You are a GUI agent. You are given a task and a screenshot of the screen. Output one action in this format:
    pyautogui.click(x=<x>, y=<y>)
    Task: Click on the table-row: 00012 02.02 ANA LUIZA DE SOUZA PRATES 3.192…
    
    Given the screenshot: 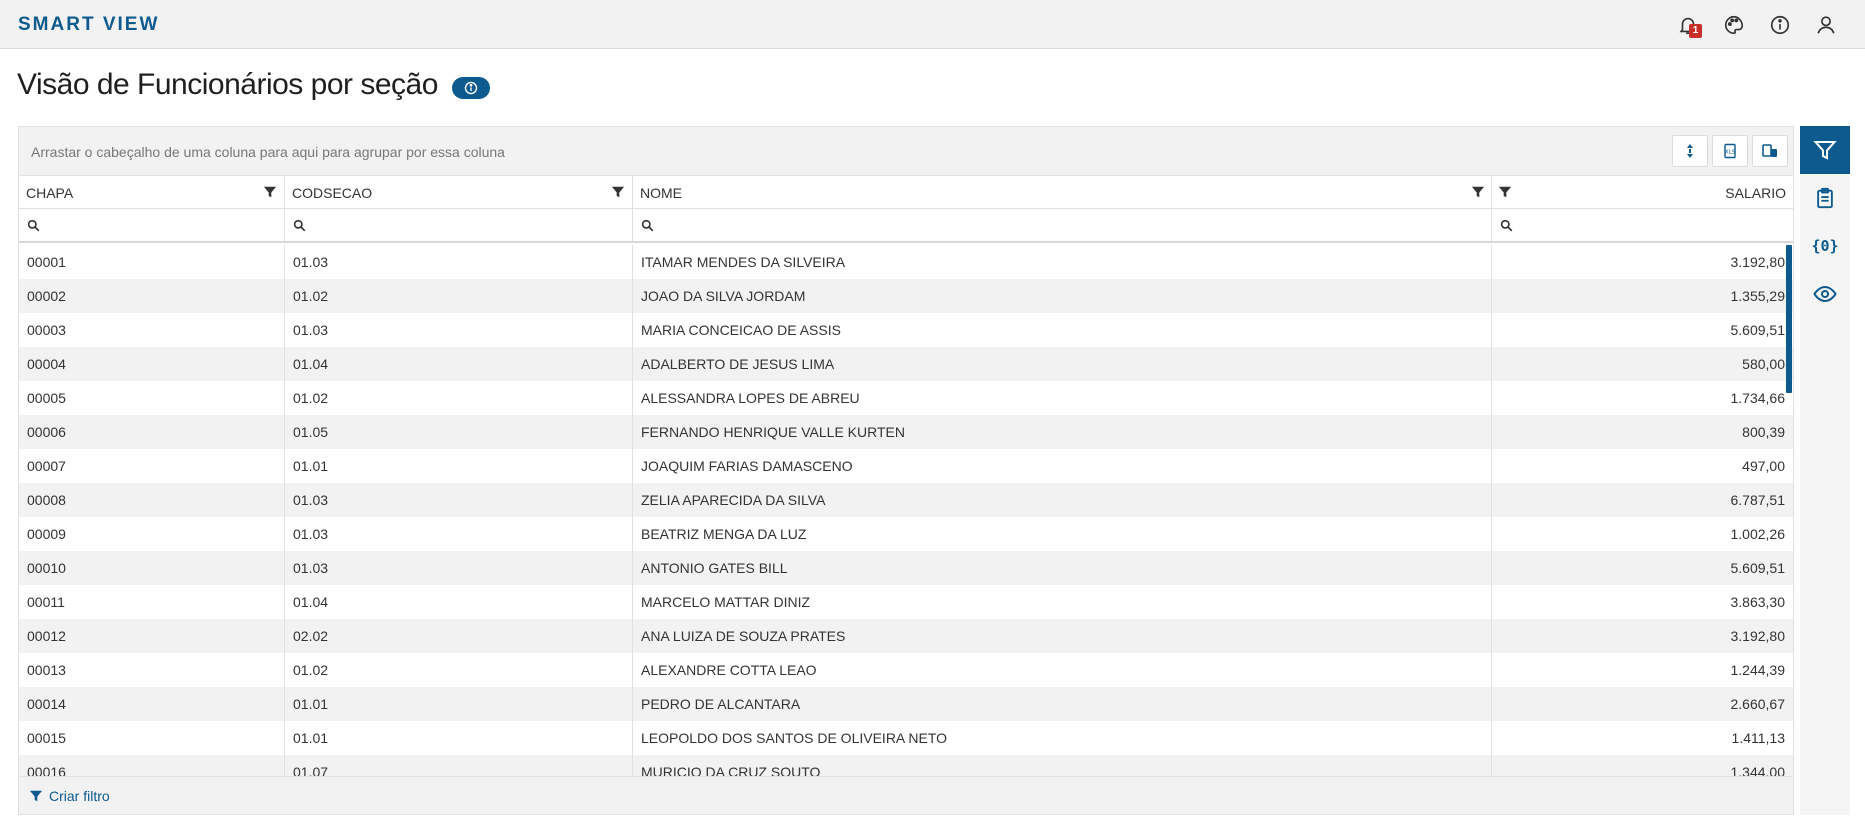 What is the action you would take?
    pyautogui.click(x=906, y=636)
    